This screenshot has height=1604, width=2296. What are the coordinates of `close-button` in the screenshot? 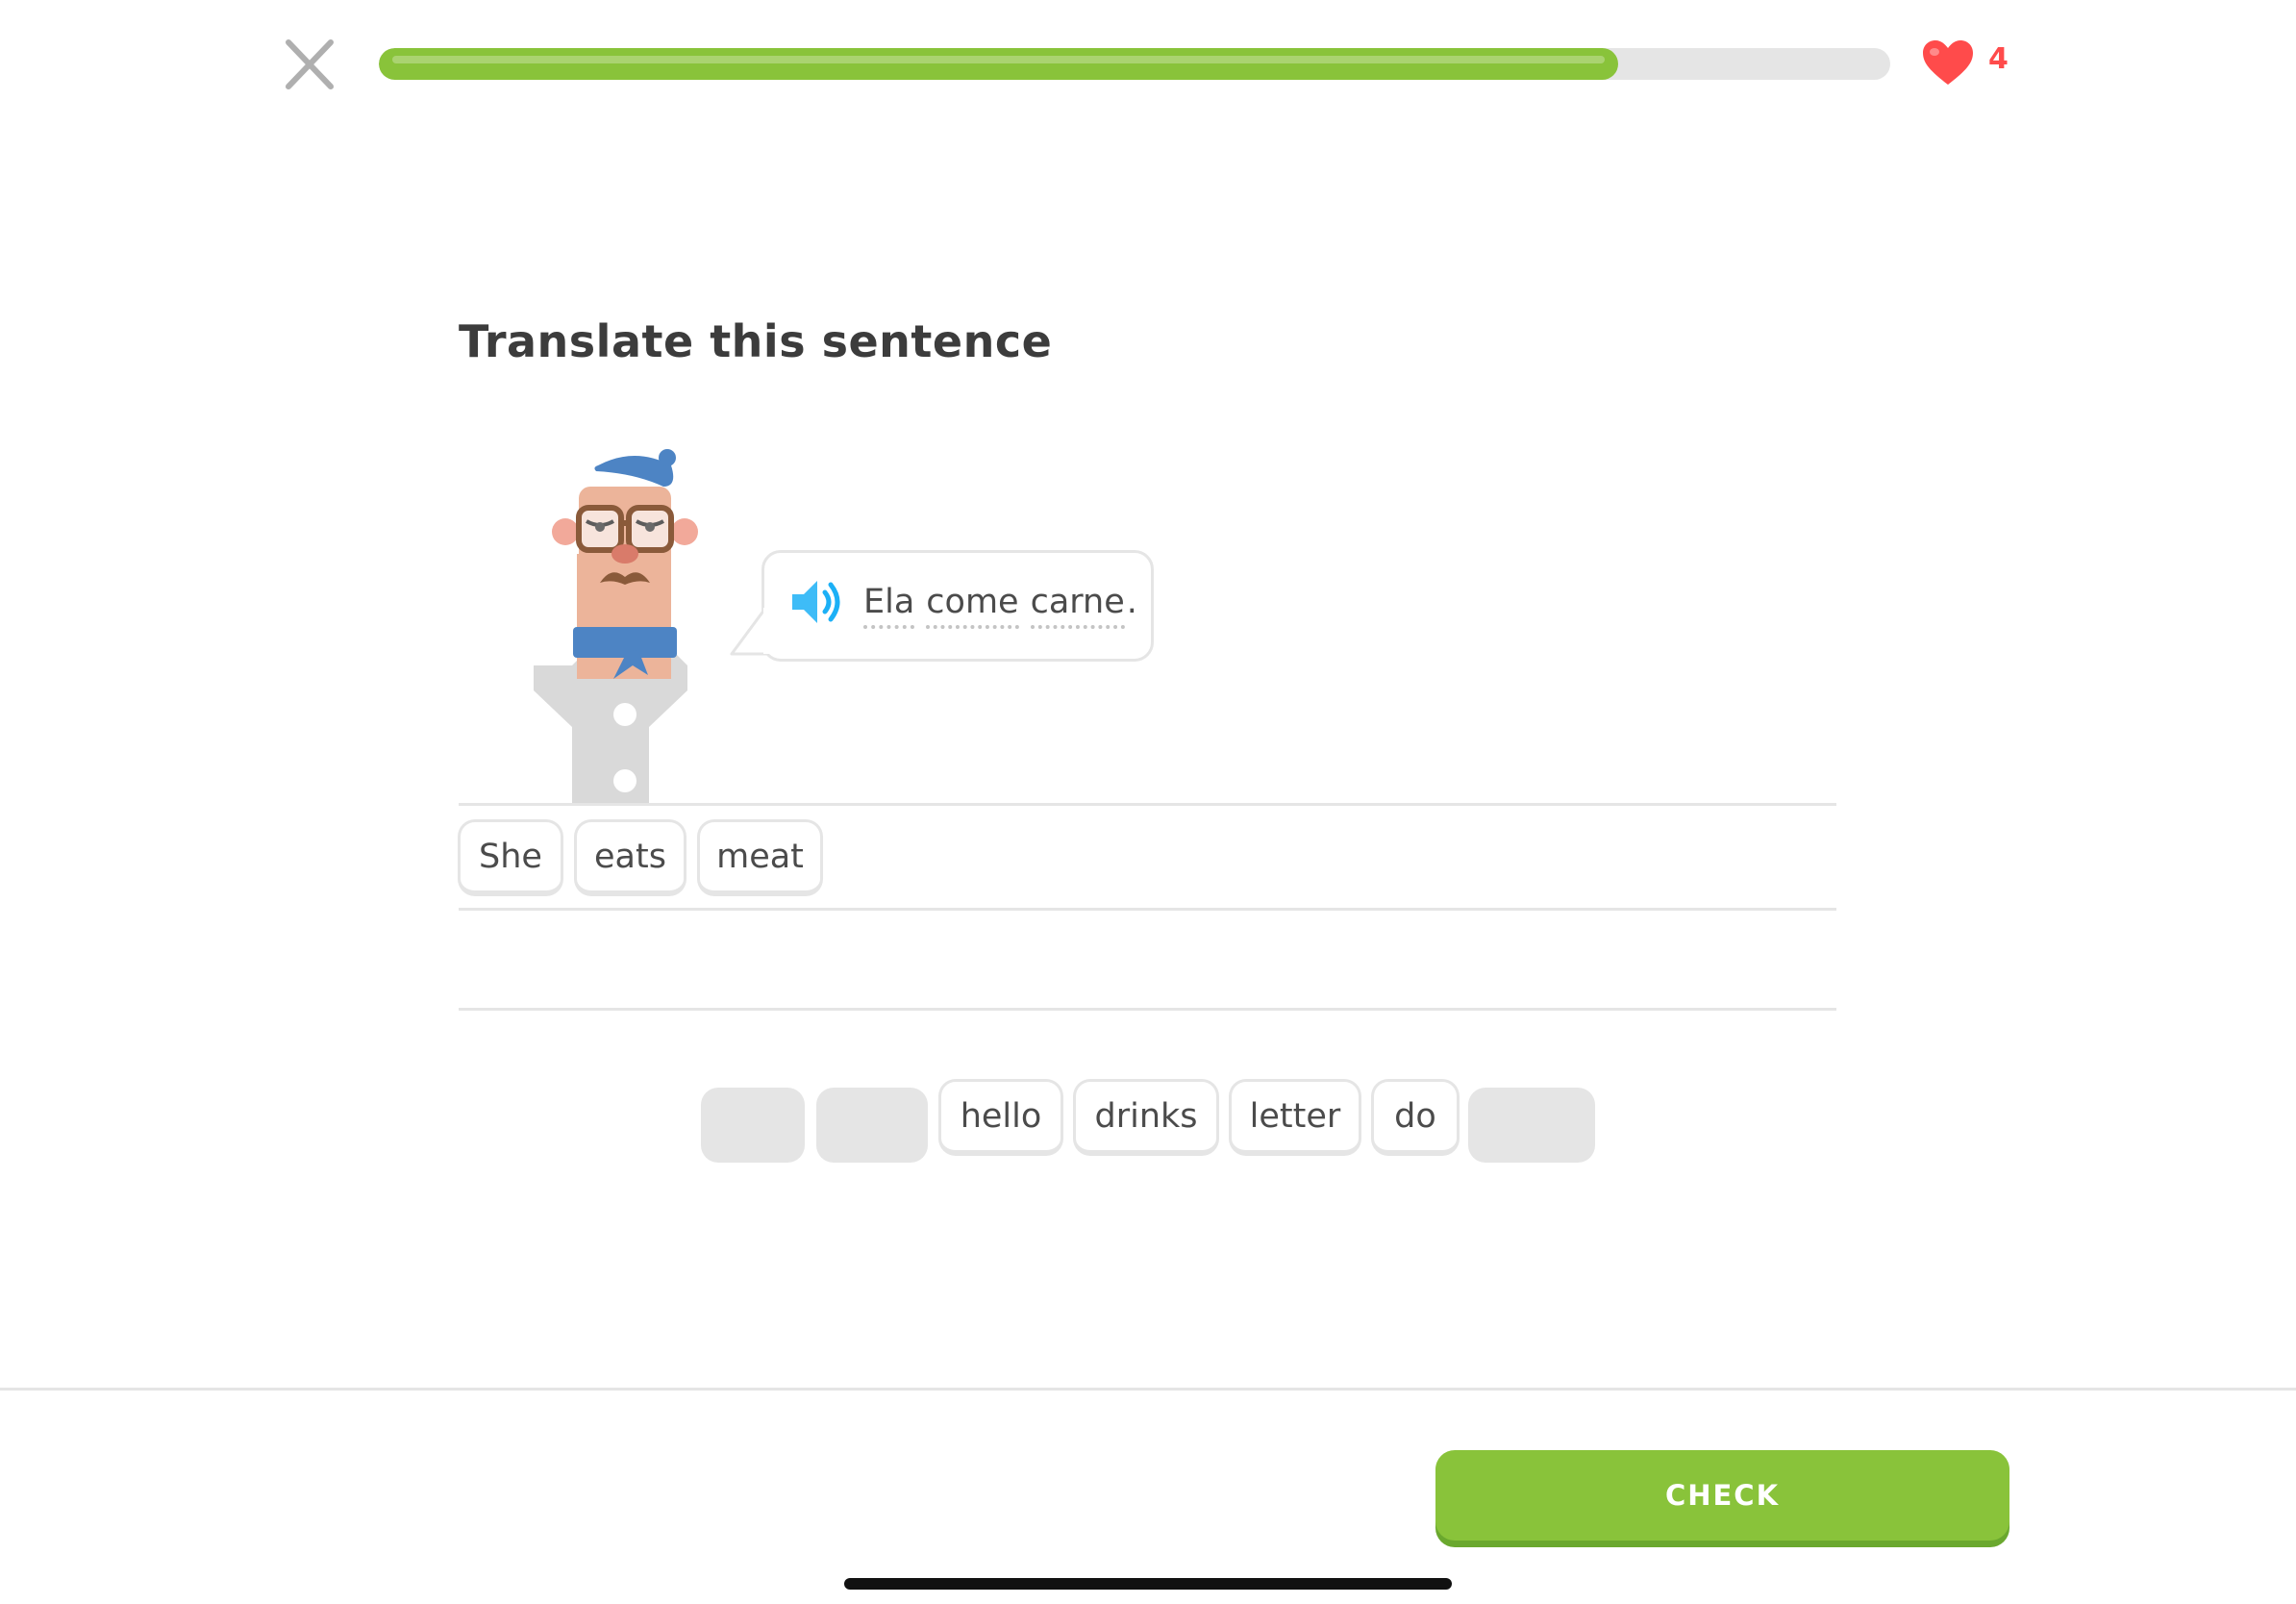 It's located at (309, 65).